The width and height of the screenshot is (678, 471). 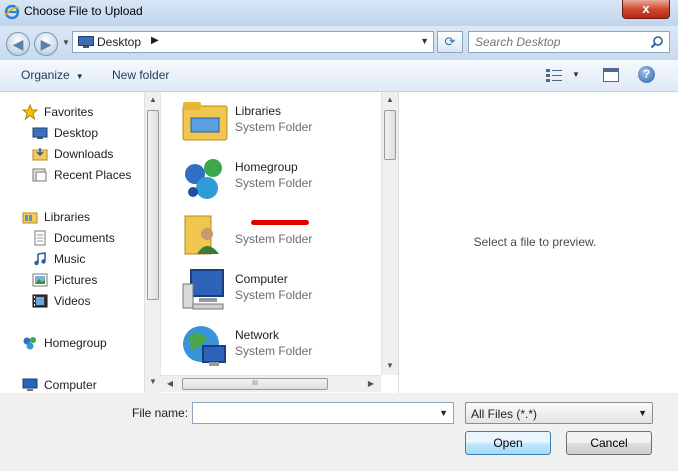 What do you see at coordinates (313, 413) in the screenshot?
I see `file-name-input` at bounding box center [313, 413].